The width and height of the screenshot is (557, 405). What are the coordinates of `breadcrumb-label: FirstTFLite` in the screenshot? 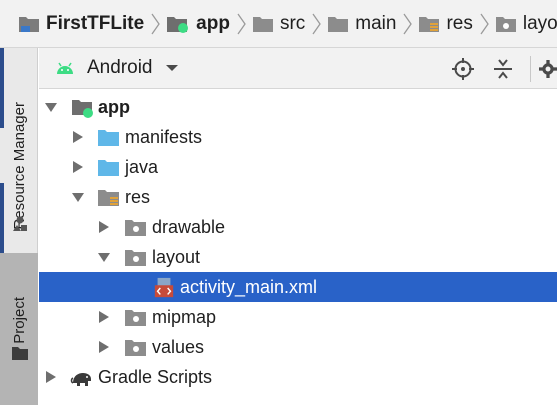 It's located at (95, 23).